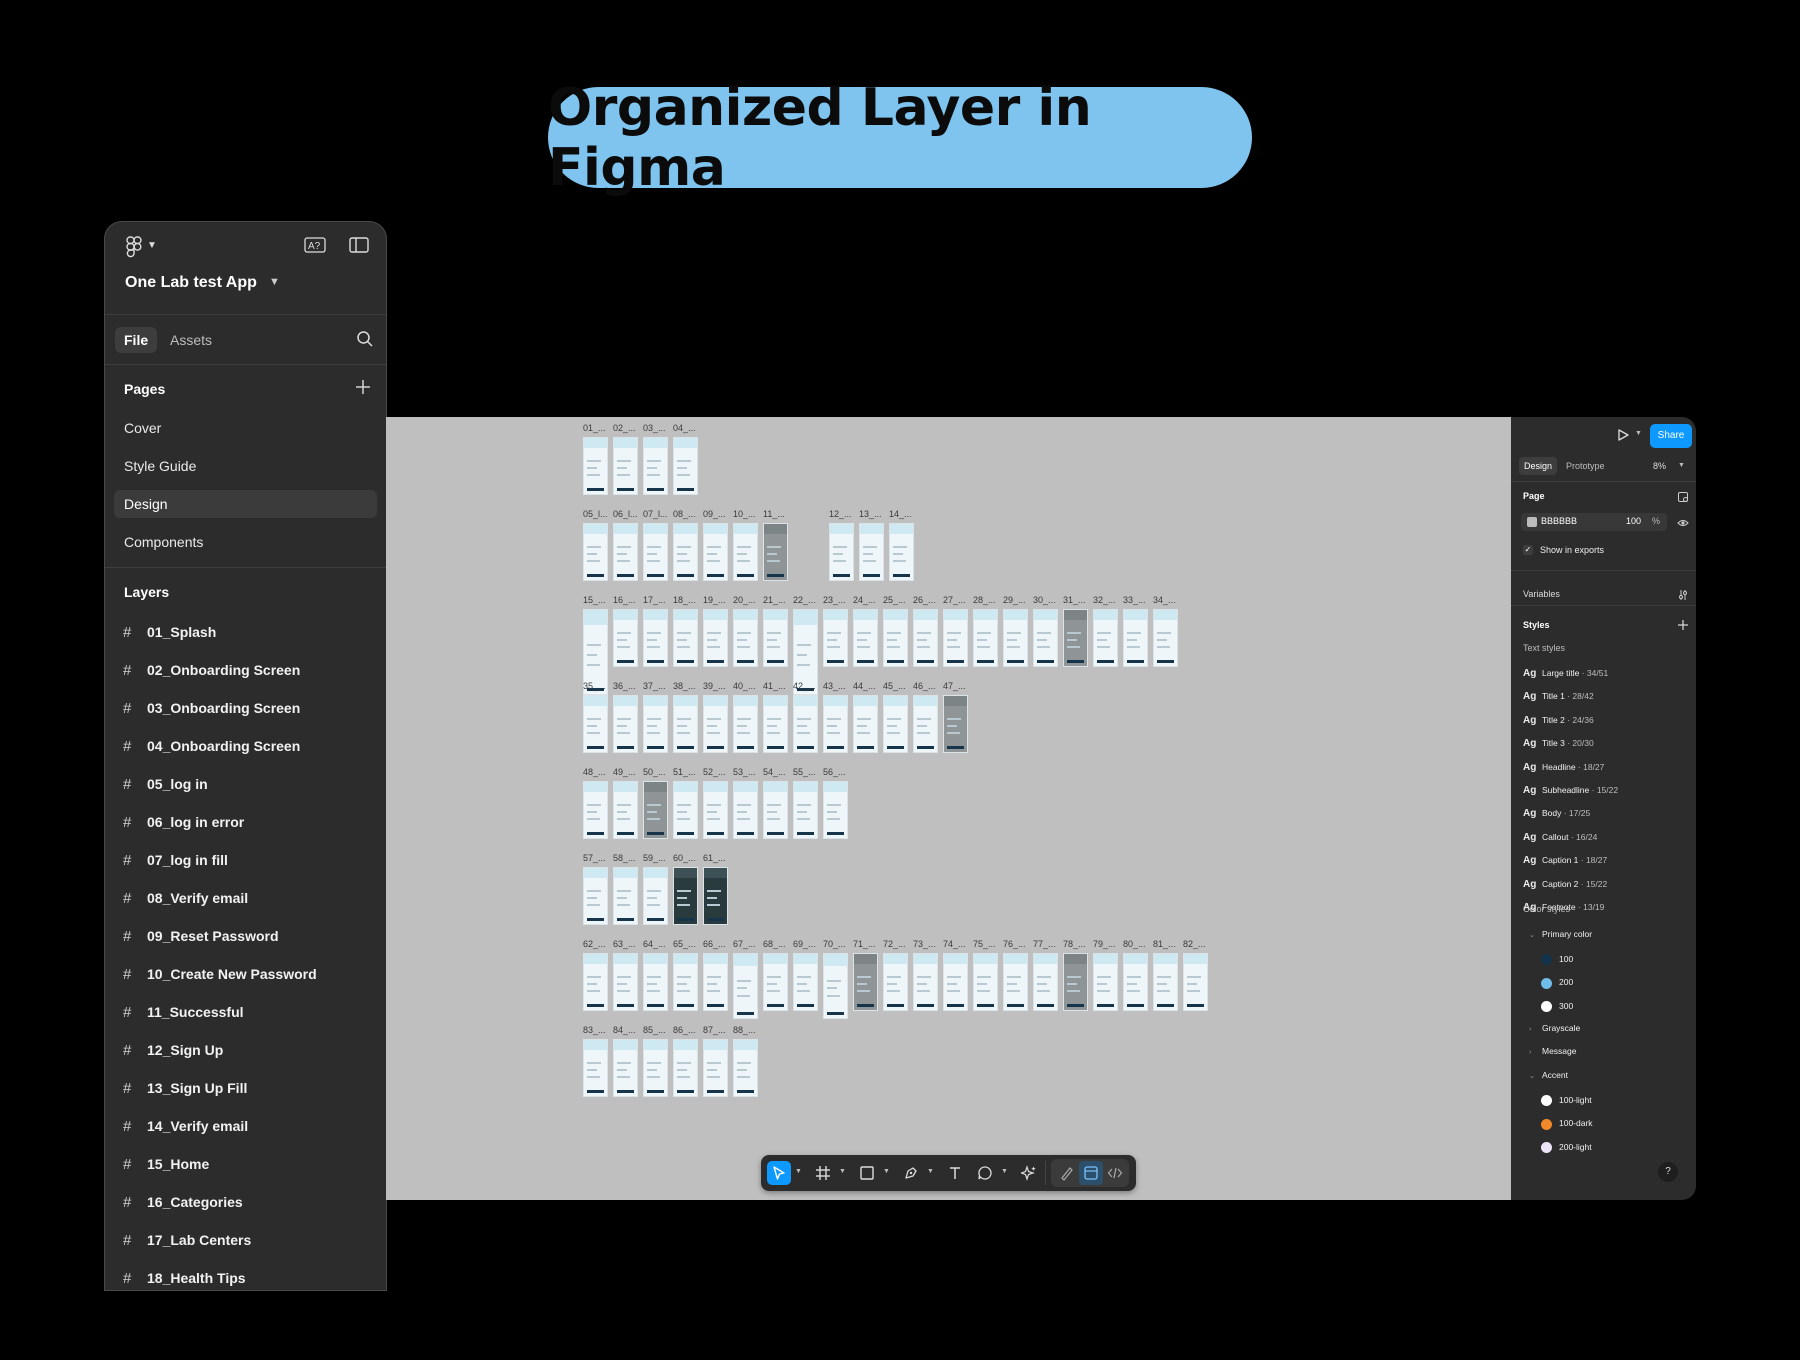 This screenshot has height=1360, width=1800. What do you see at coordinates (1067, 1173) in the screenshot?
I see `draw-mode-icon` at bounding box center [1067, 1173].